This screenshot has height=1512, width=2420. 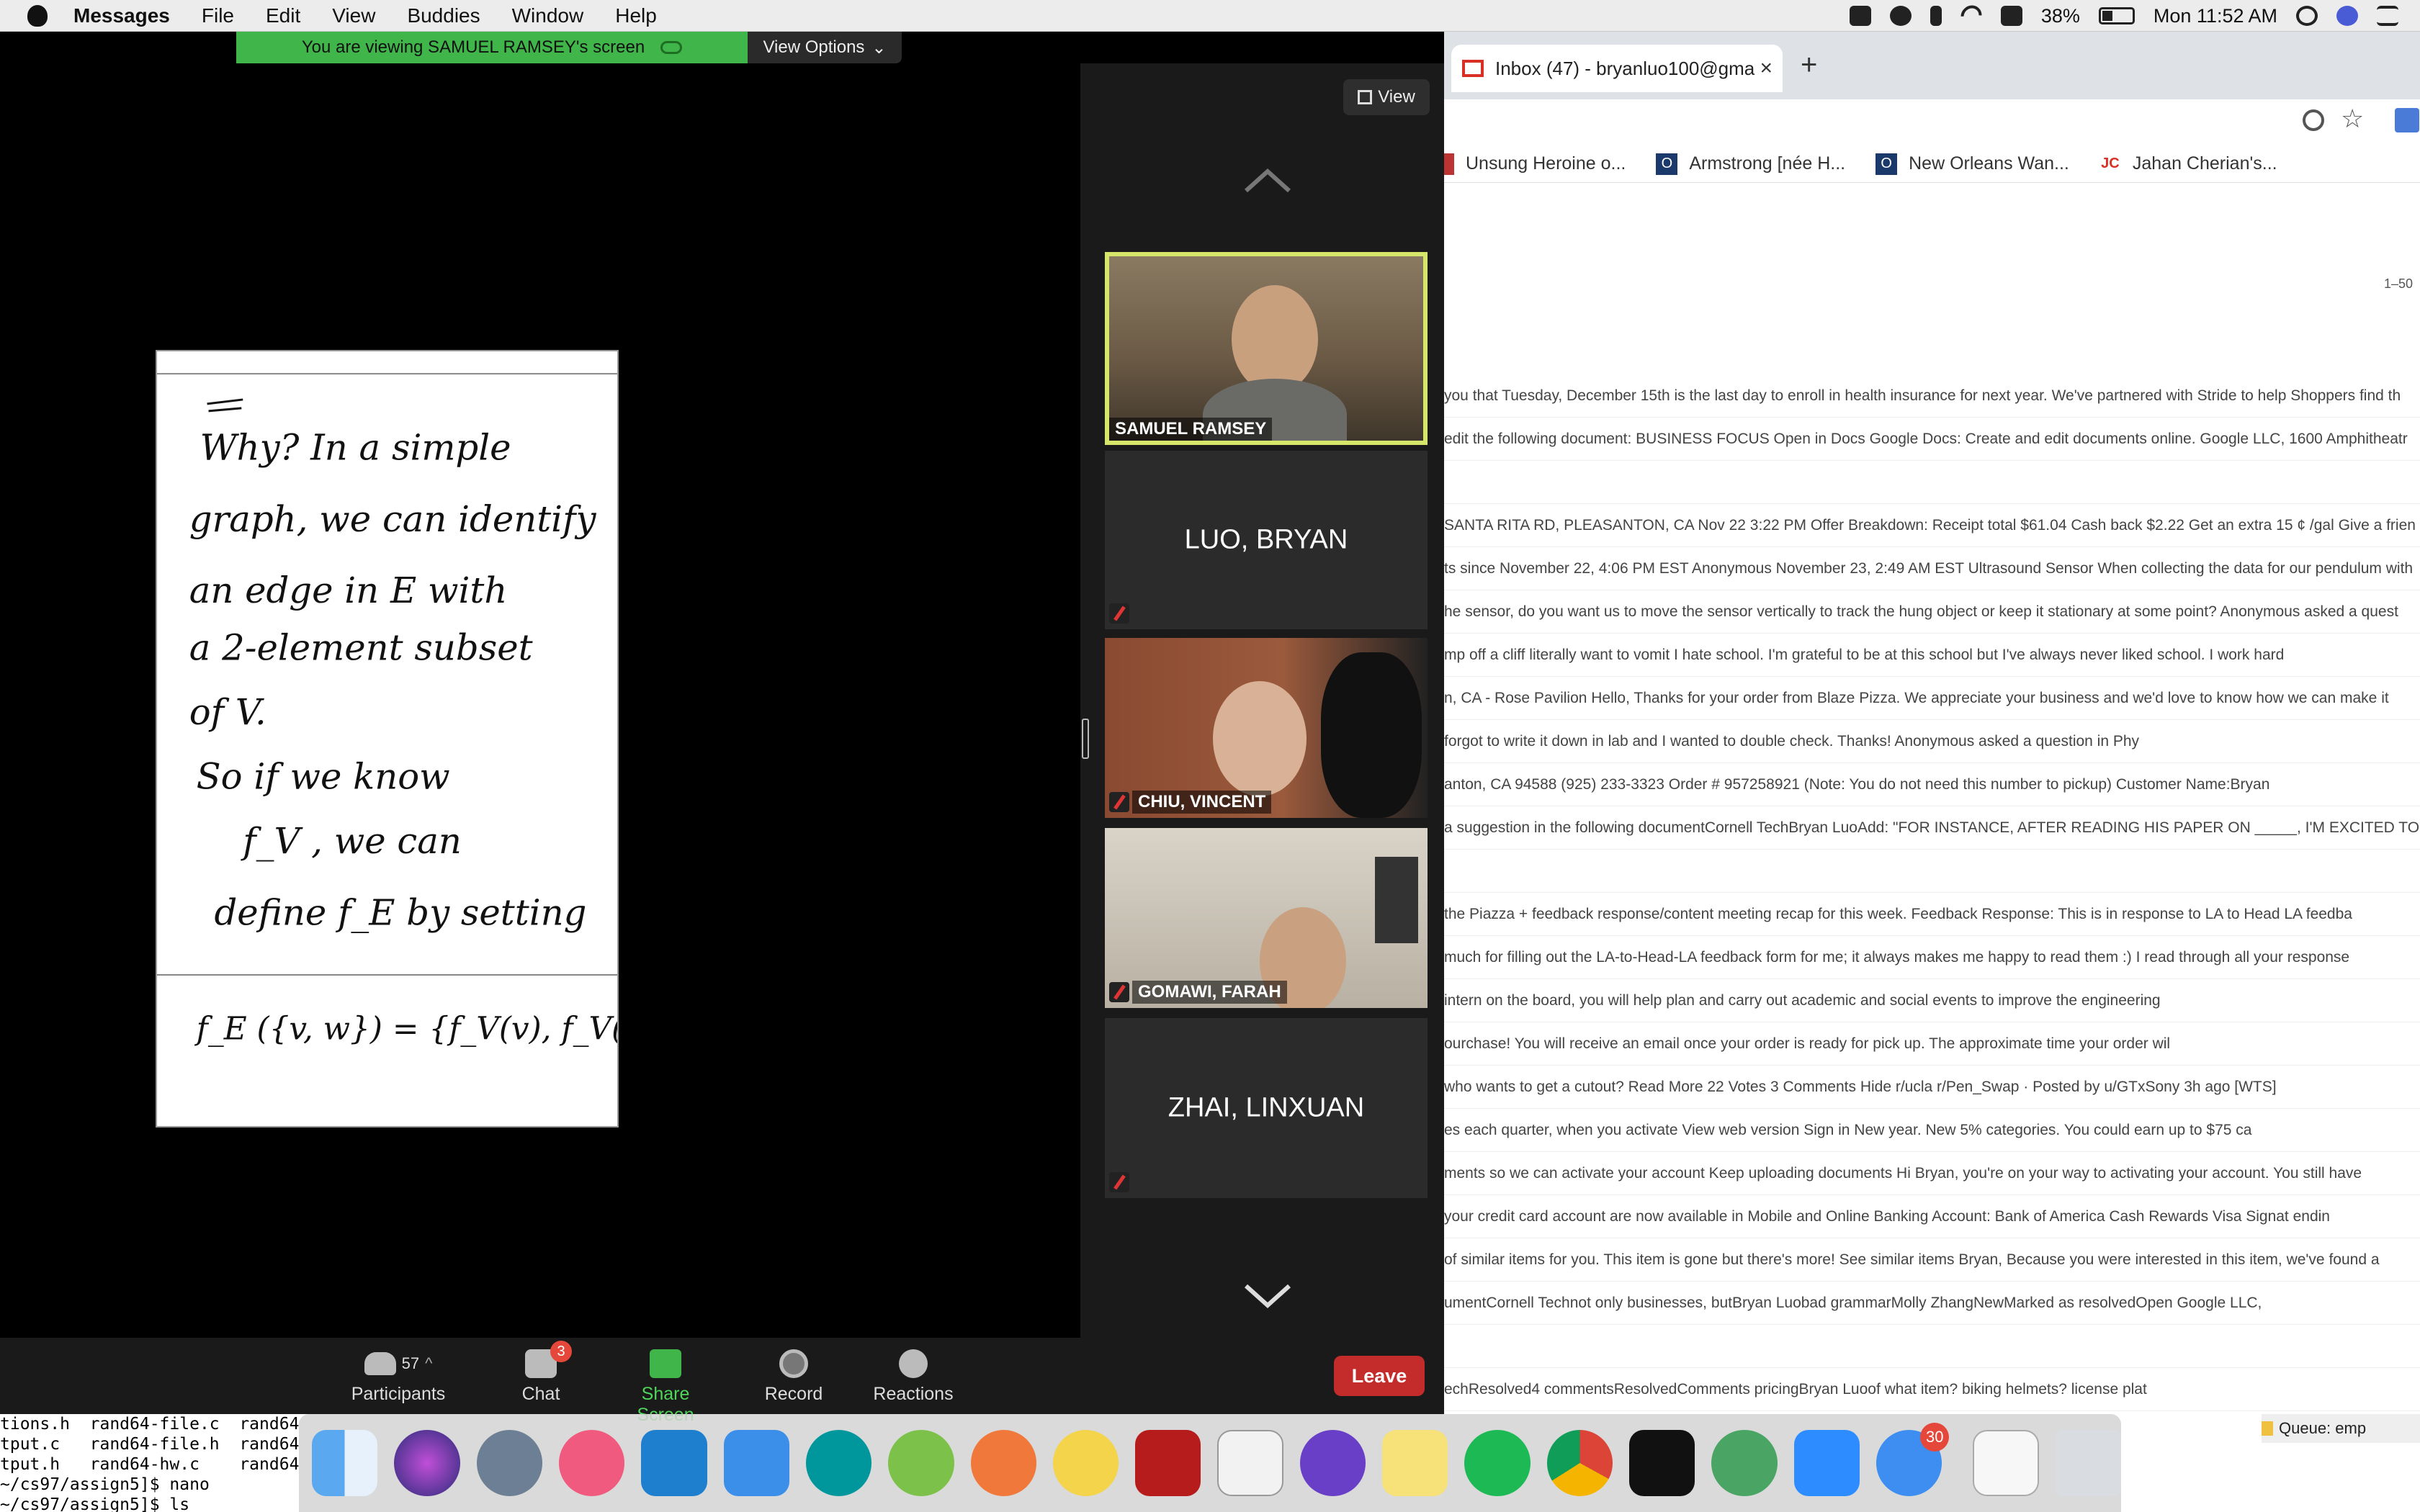 I want to click on video-tile-samuel-ramsey: SAMUEL RAMSEY, so click(x=1266, y=348).